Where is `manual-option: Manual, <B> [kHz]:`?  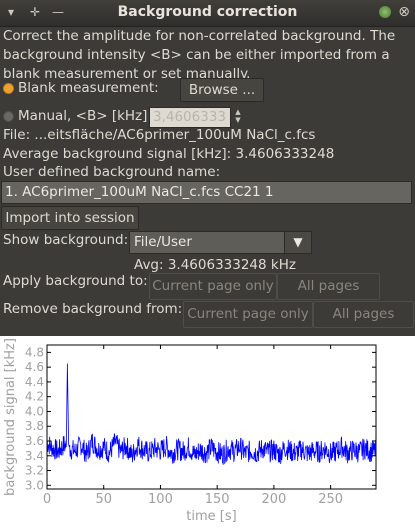
manual-option: Manual, <B> [kHz]: is located at coordinates (77, 116).